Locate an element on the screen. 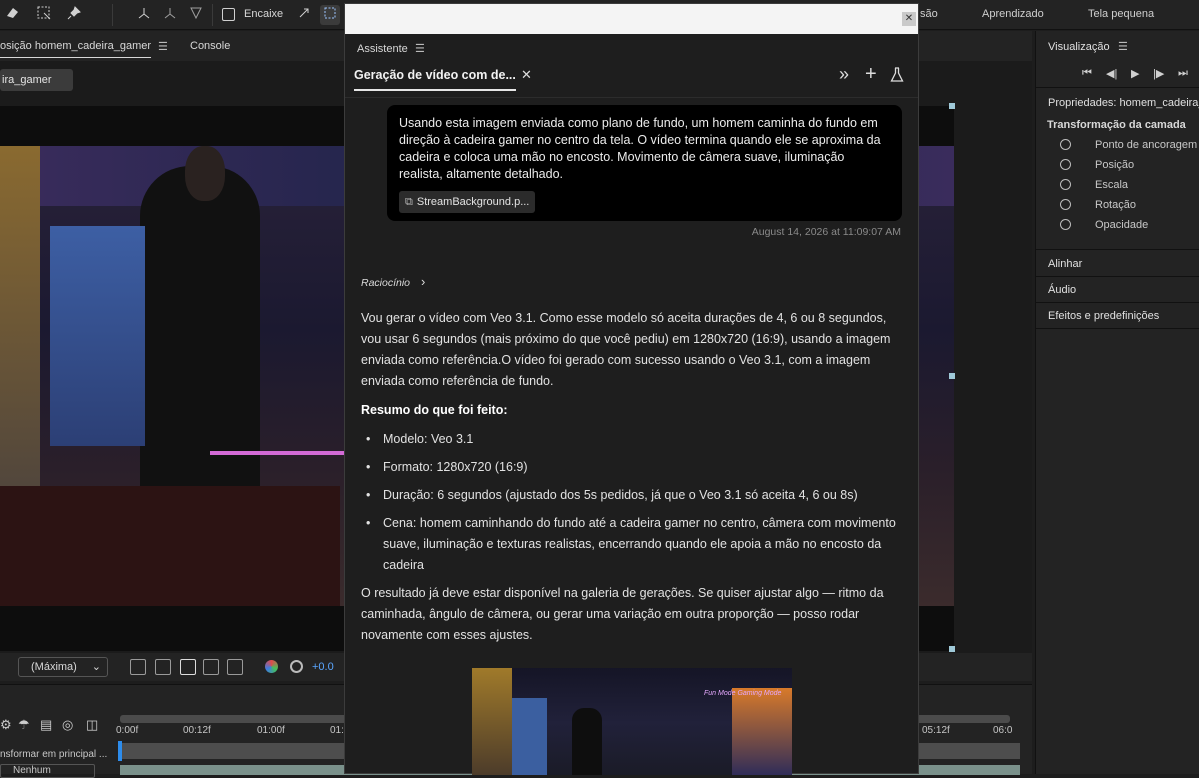 Image resolution: width=1199 pixels, height=778 pixels. roi-select-icon is located at coordinates (44, 15).